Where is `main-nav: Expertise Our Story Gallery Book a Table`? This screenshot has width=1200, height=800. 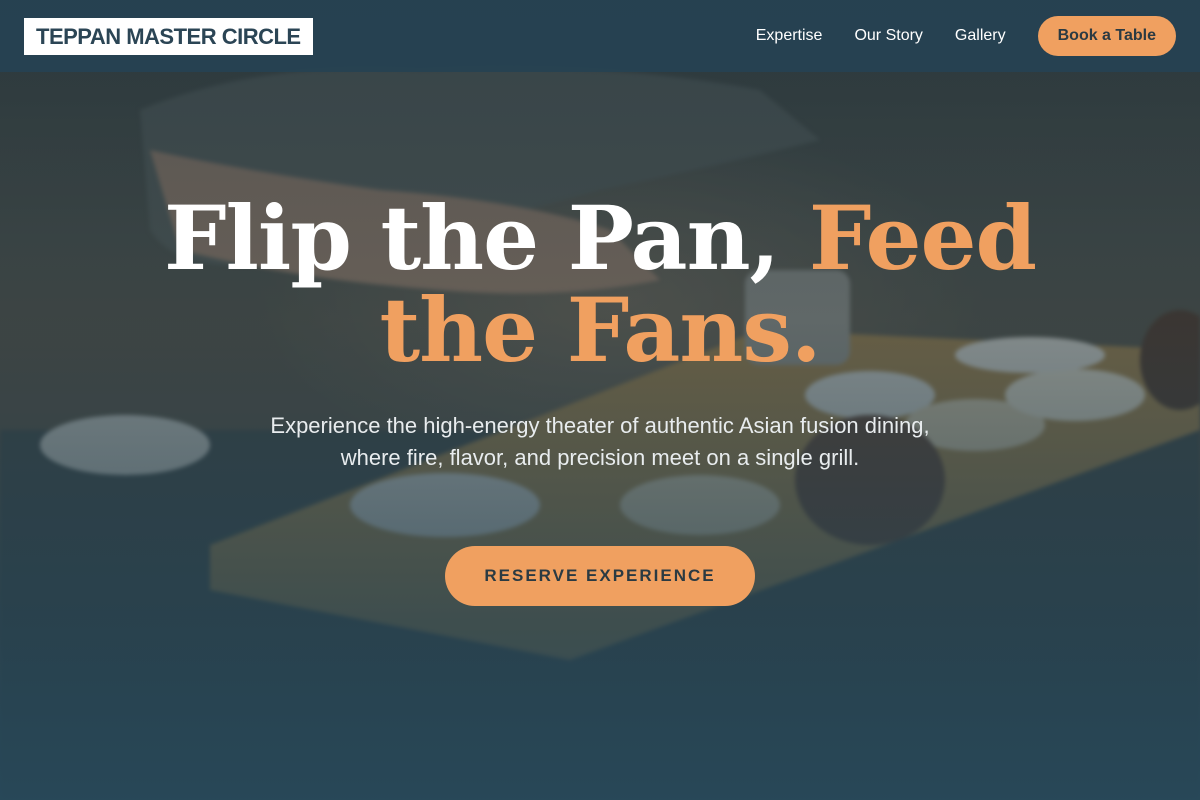 main-nav: Expertise Our Story Gallery Book a Table is located at coordinates (966, 36).